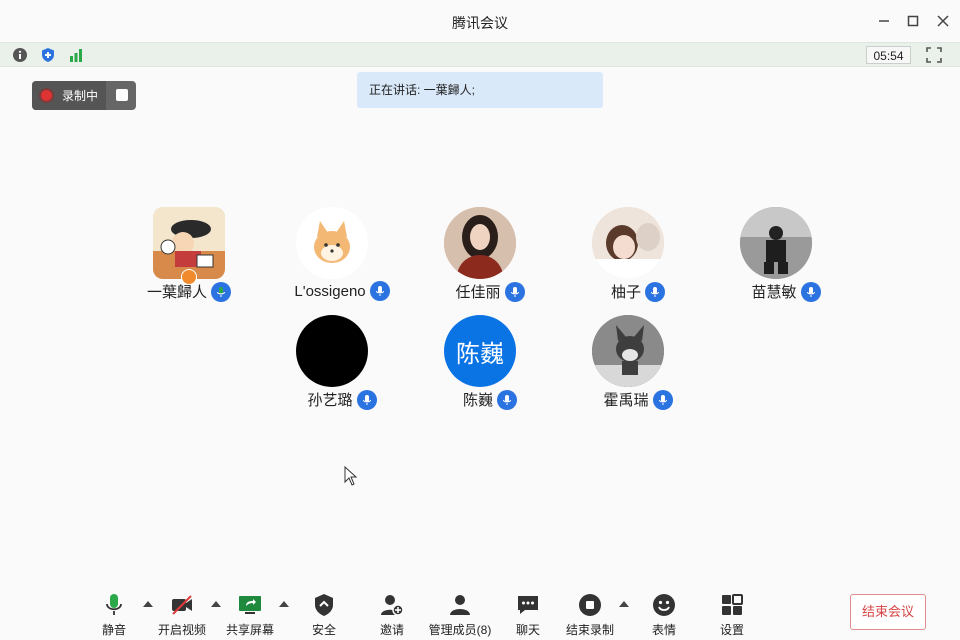  I want to click on minimize-button, so click(884, 21).